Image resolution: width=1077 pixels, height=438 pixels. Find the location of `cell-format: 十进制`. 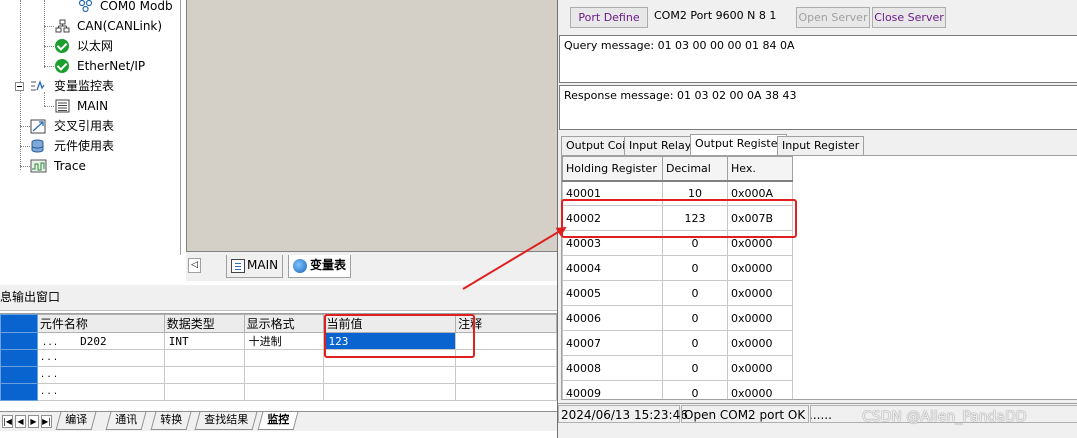

cell-format: 十进制 is located at coordinates (284, 341).